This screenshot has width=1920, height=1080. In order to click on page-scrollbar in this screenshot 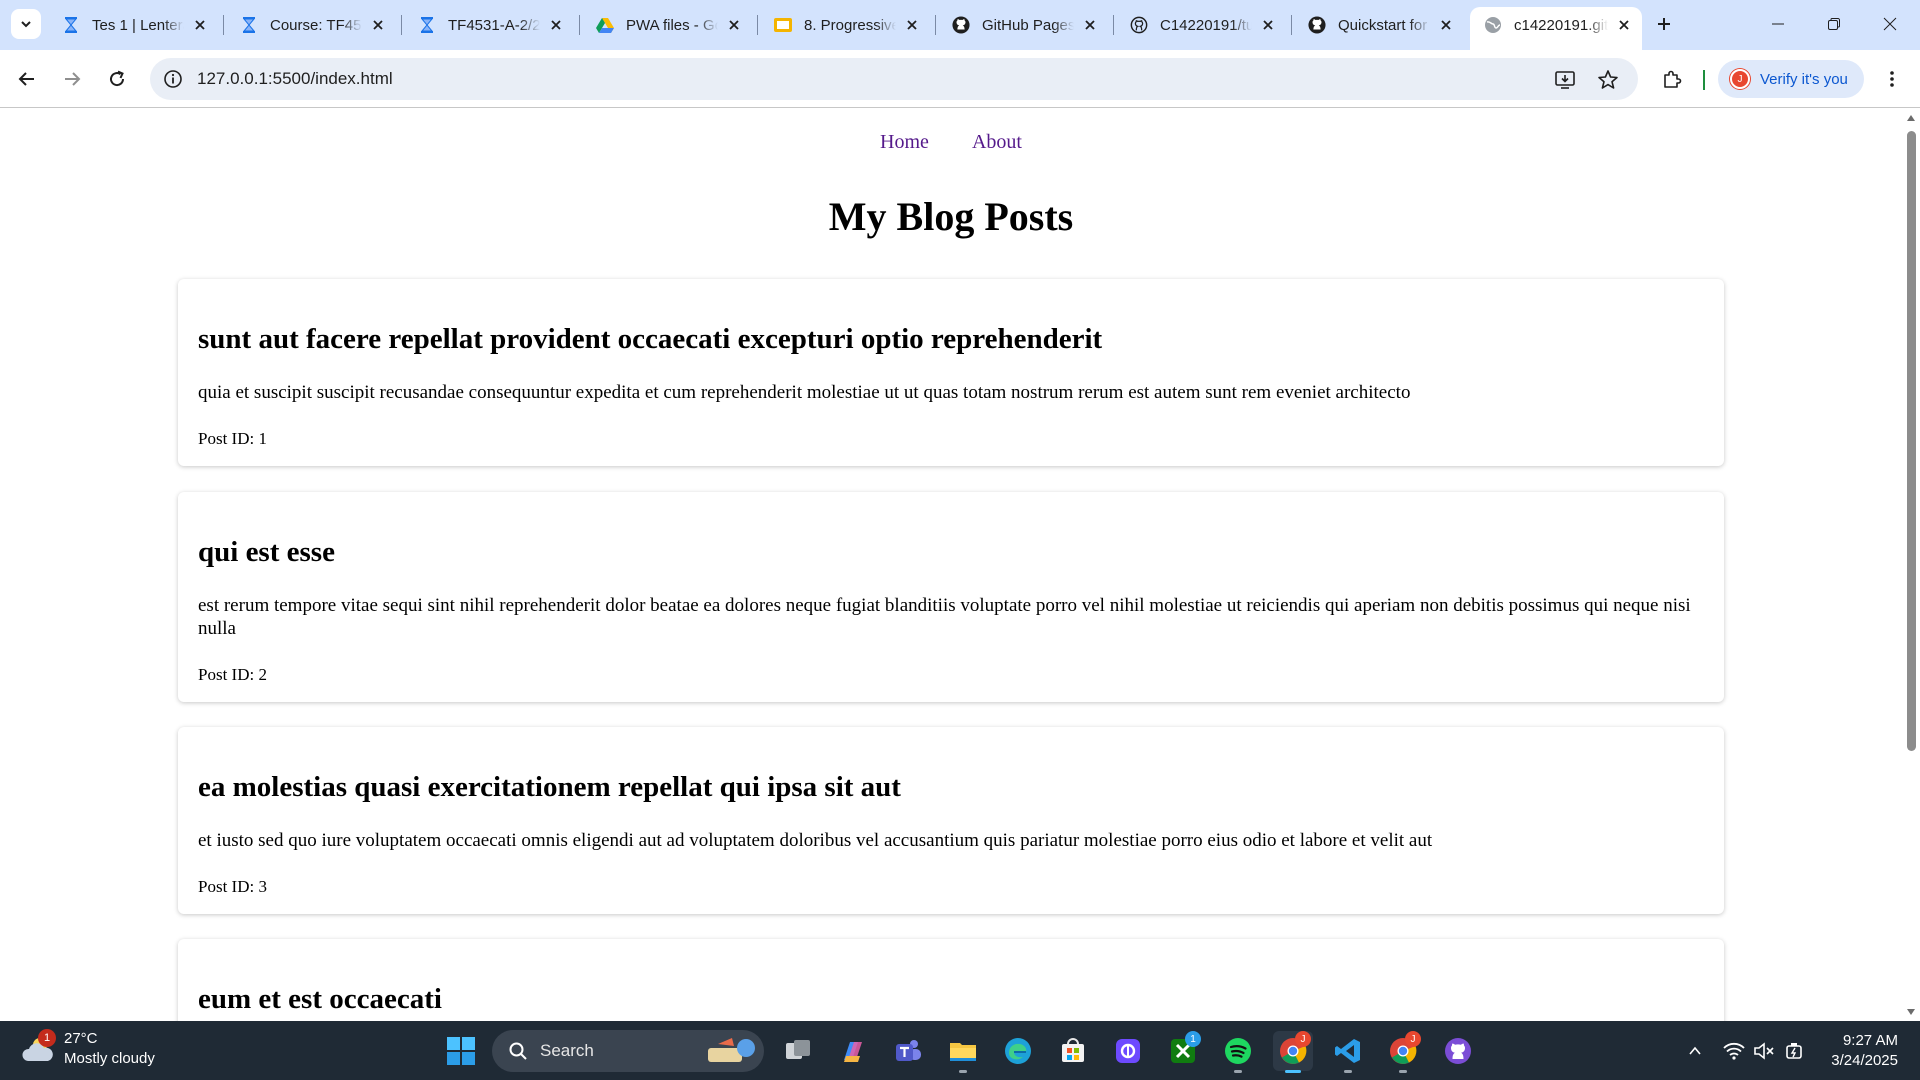, I will do `click(1911, 565)`.